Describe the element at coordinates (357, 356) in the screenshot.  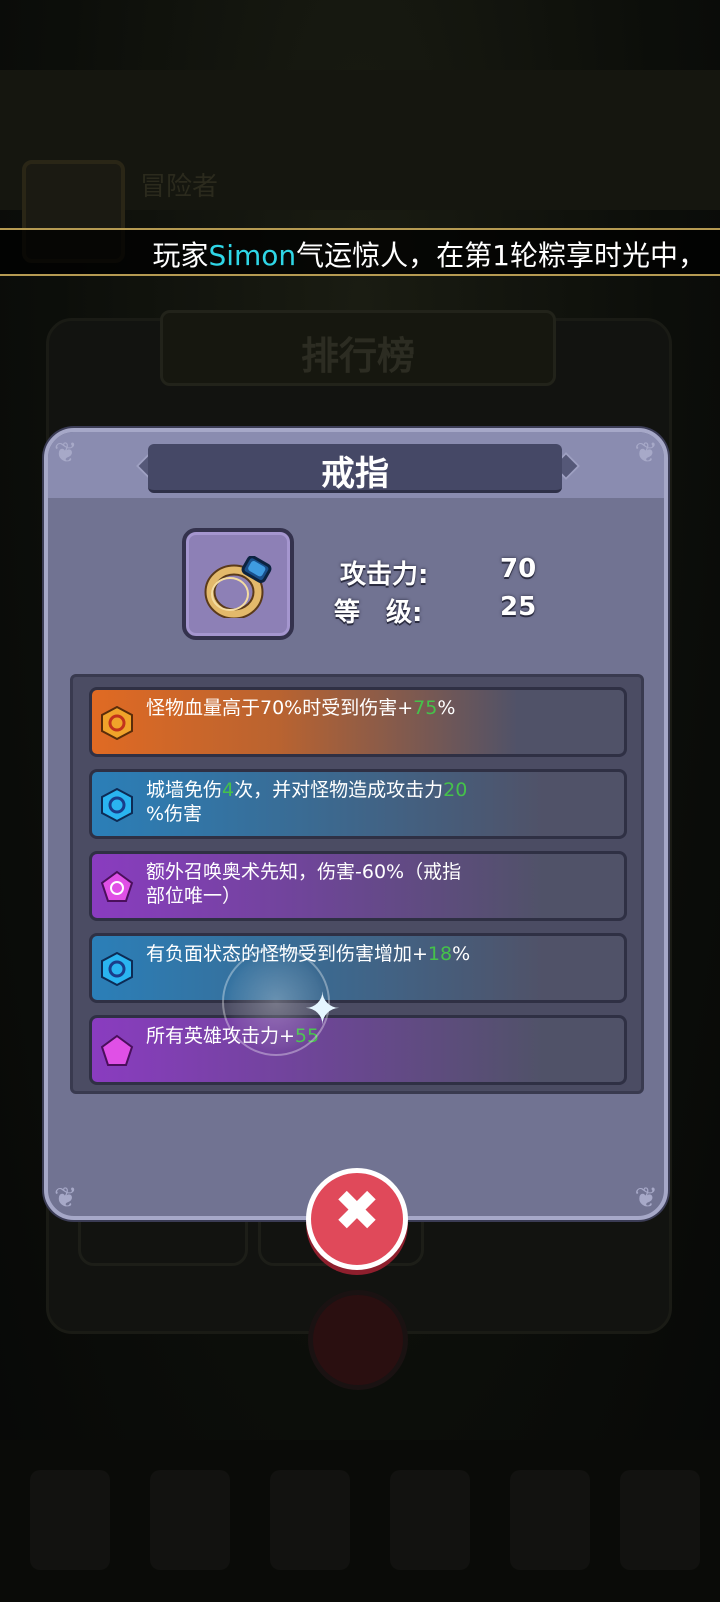
I see `background-rank-title-text: 排行榜` at that location.